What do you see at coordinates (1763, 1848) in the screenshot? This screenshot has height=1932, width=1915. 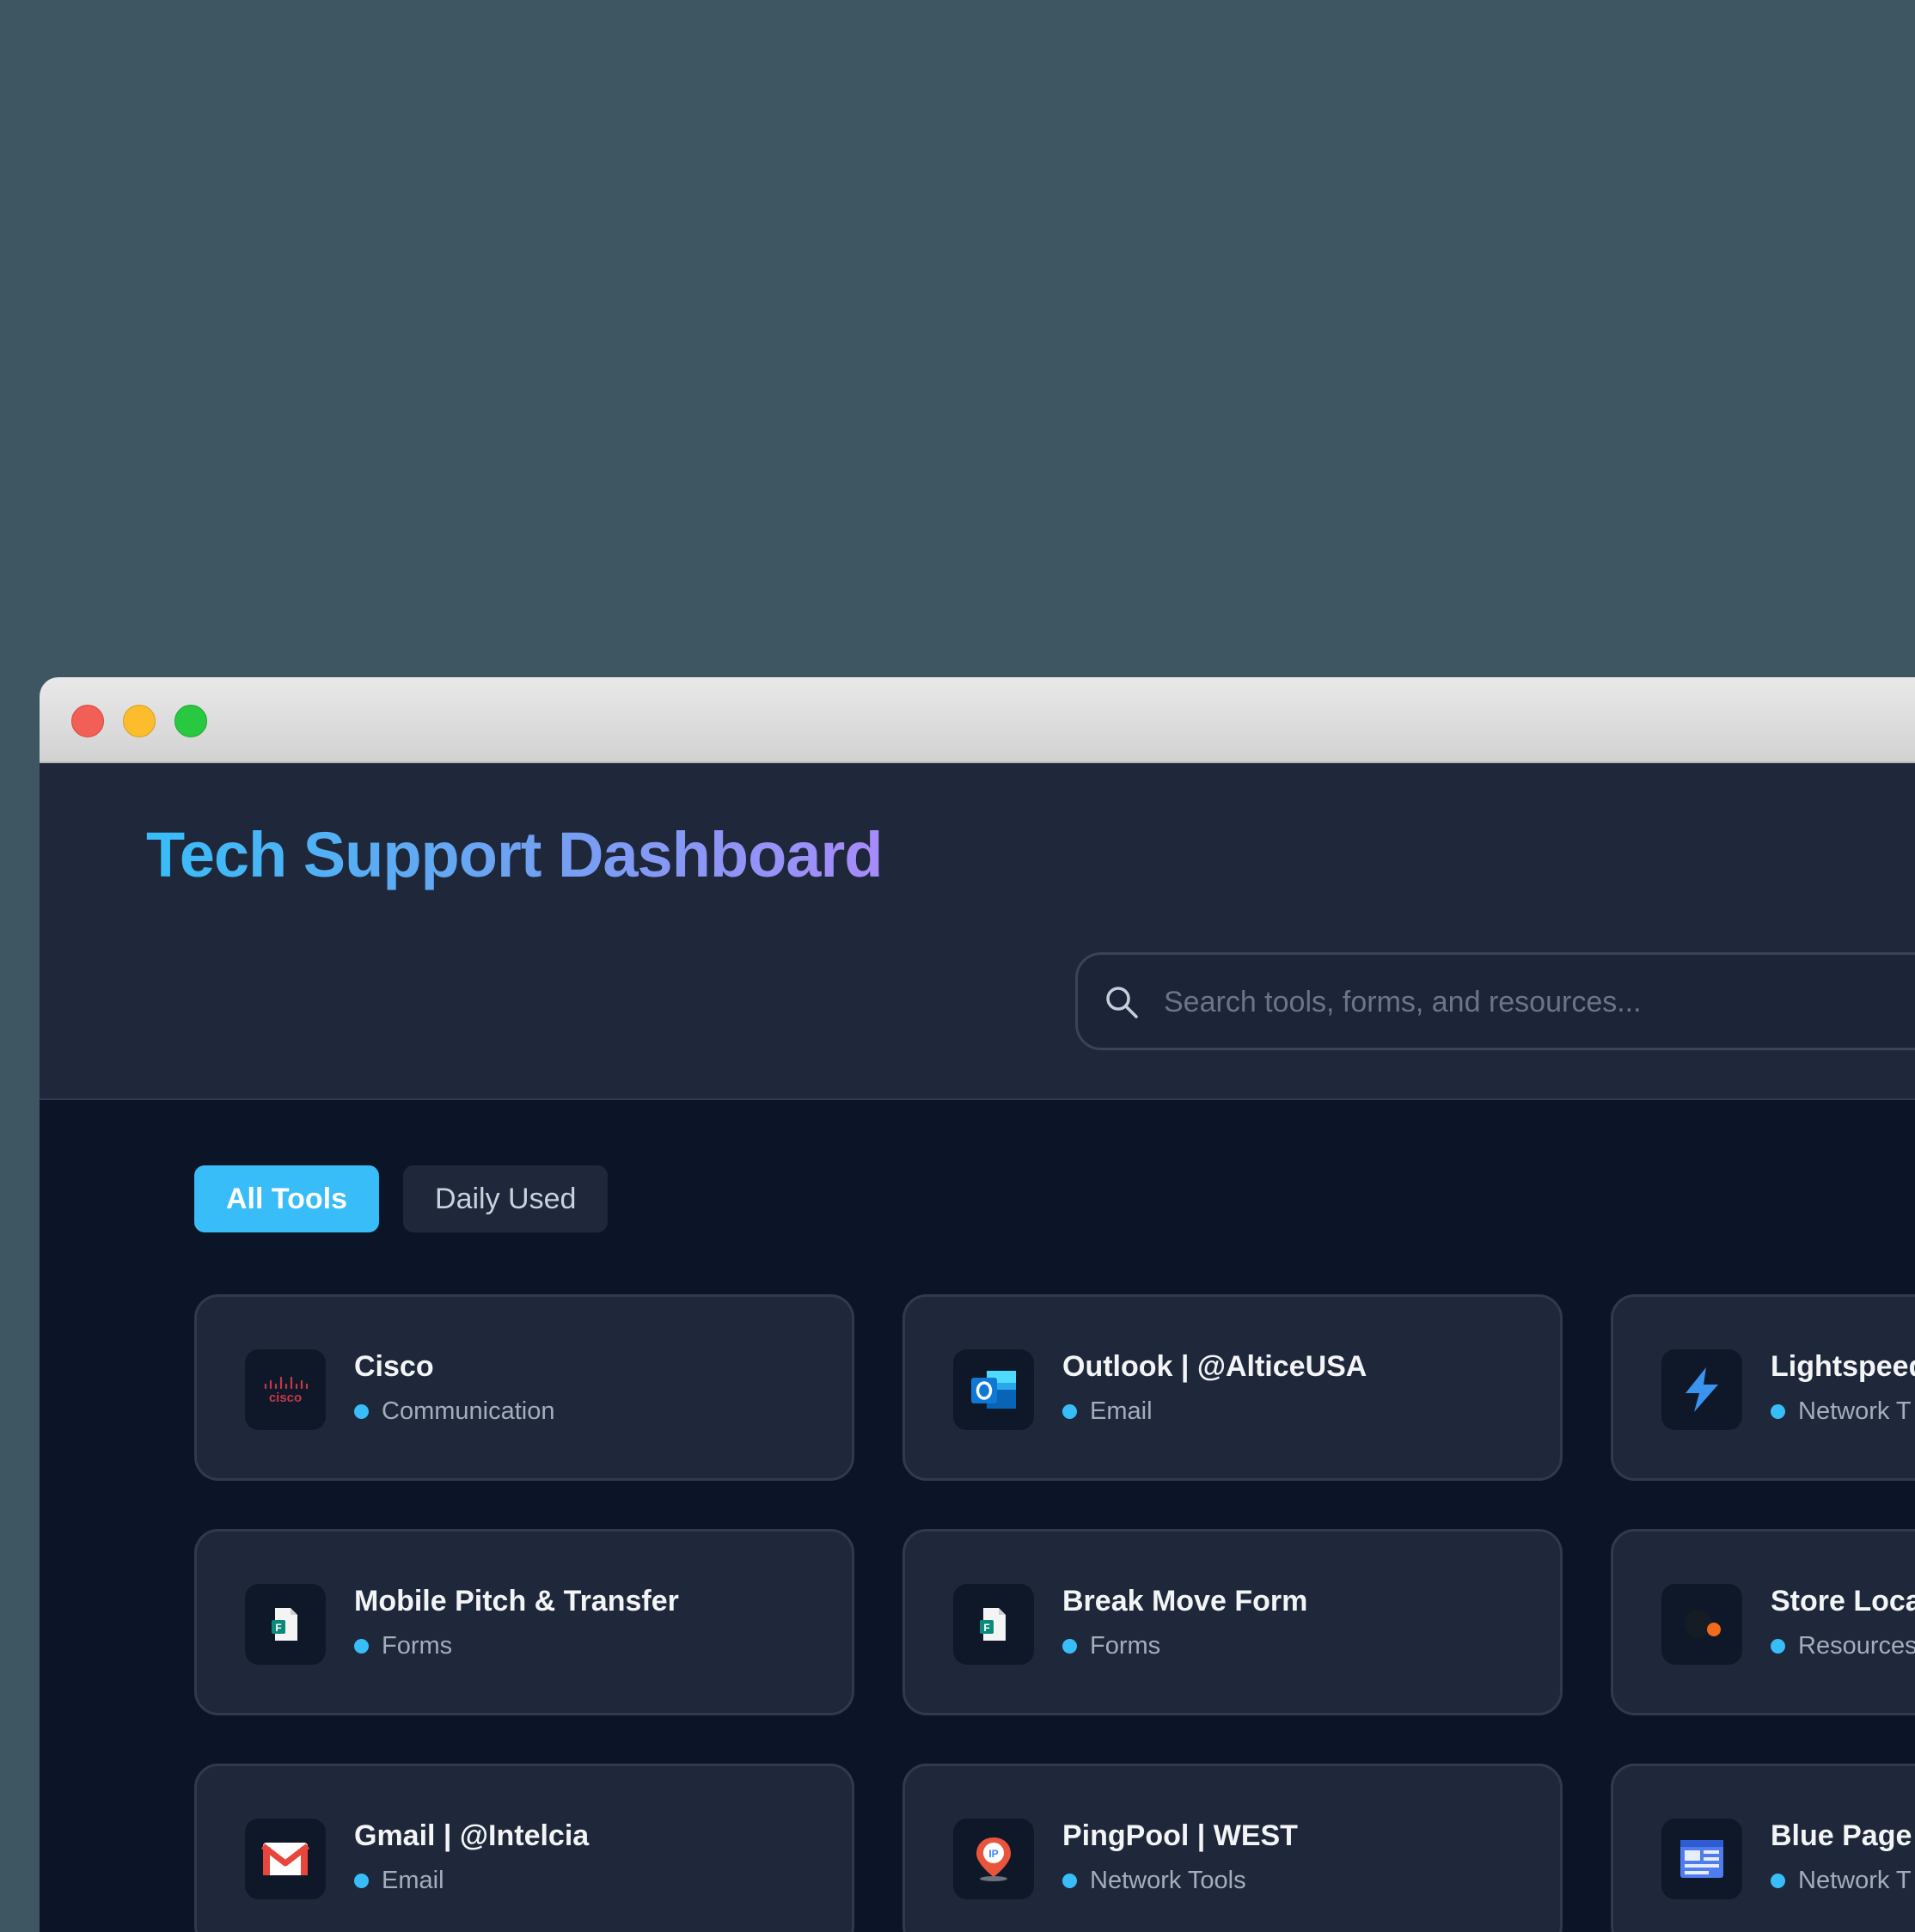 I see `tool-card-blue-page: Blue Page Network T` at bounding box center [1763, 1848].